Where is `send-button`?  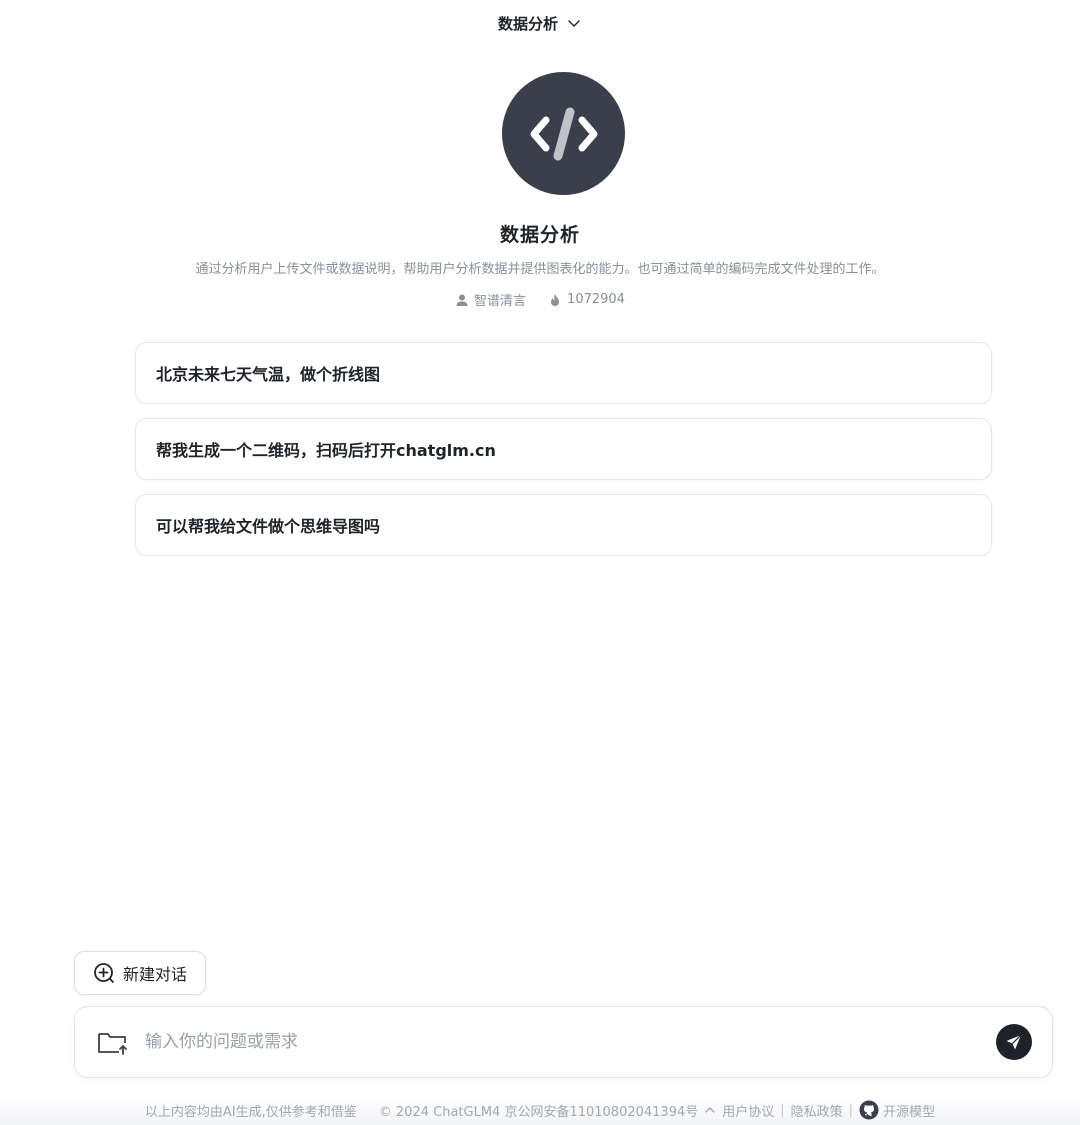 send-button is located at coordinates (1014, 1042).